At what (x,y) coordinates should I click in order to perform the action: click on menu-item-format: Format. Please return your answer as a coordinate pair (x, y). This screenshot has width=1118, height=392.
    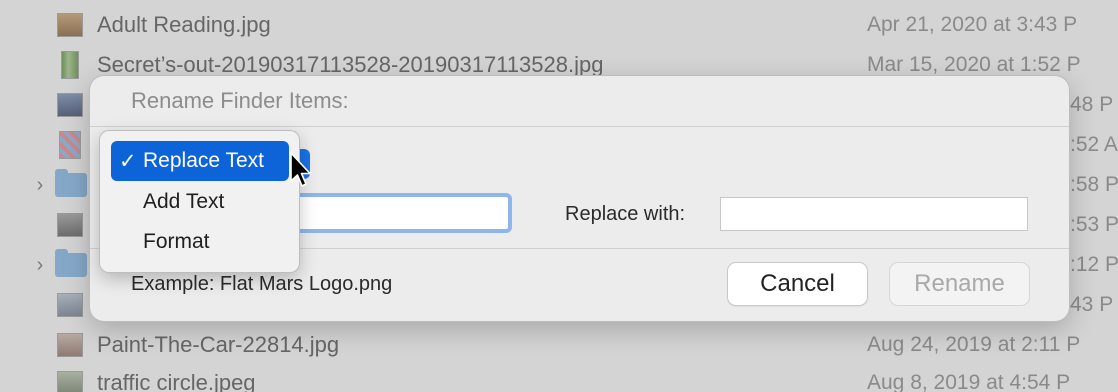
    Looking at the image, I should click on (200, 242).